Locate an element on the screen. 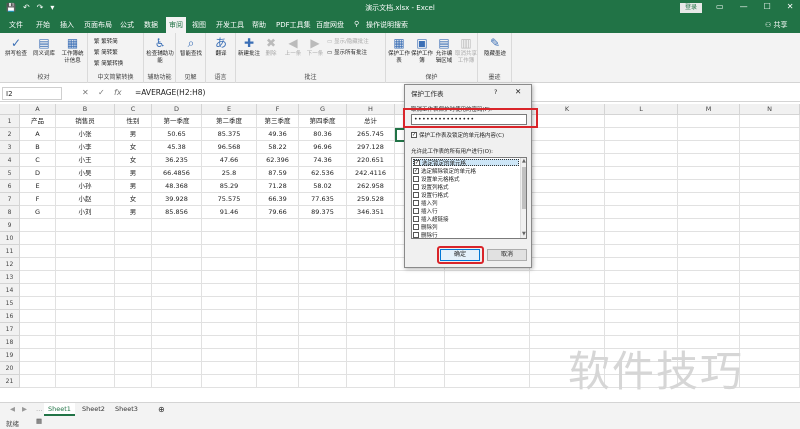 This screenshot has height=429, width=800. header-cell: 第三季度 is located at coordinates (278, 121).